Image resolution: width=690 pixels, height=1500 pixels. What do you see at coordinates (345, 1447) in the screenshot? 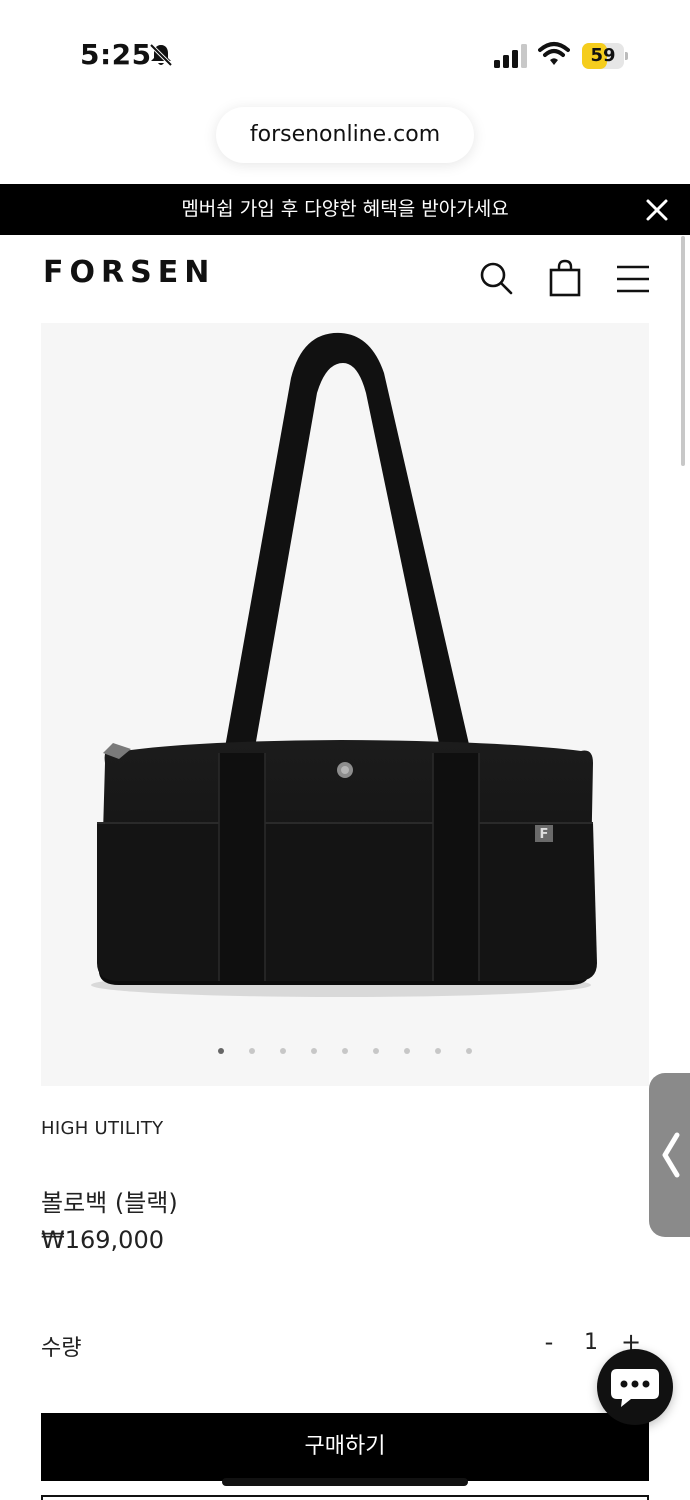
I see `buy-button: 구매하기` at bounding box center [345, 1447].